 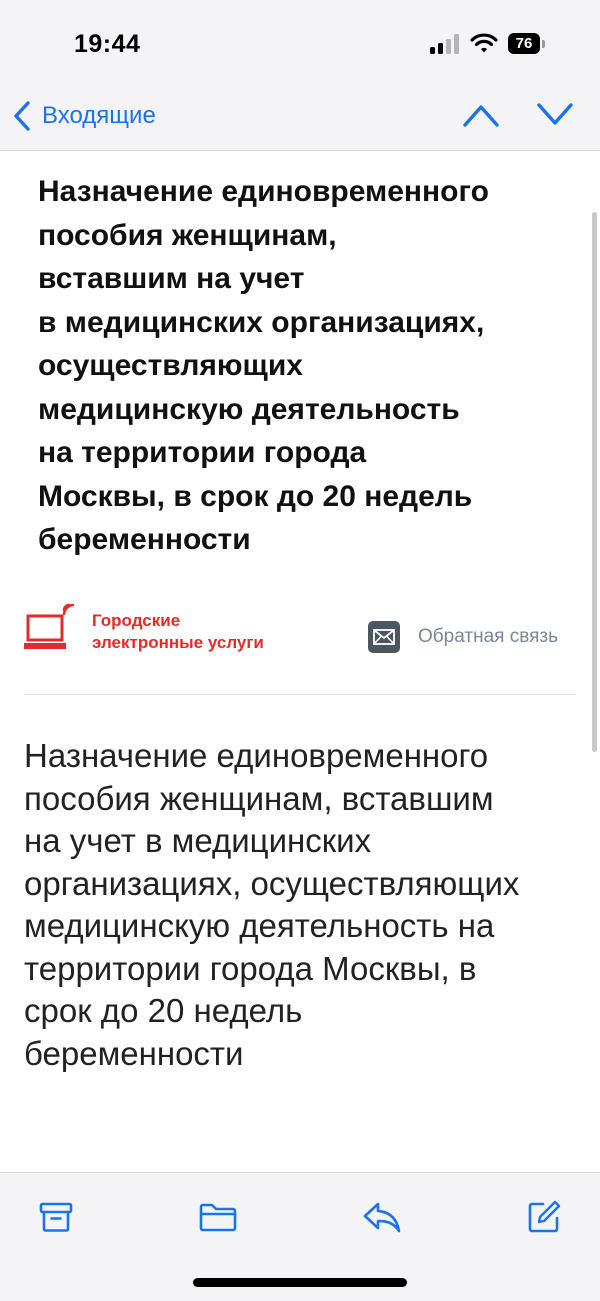 What do you see at coordinates (300, 75) in the screenshot?
I see `top-bar: 19:44 76 Входящие` at bounding box center [300, 75].